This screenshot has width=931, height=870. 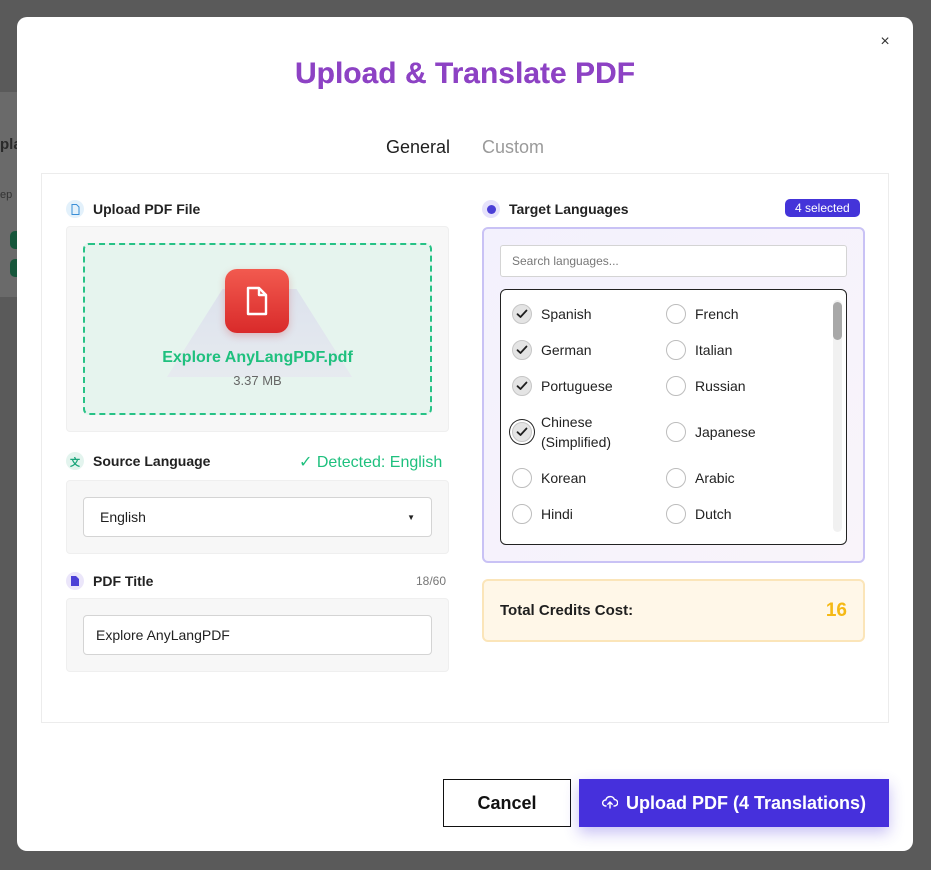 I want to click on file-name: Explore AnyLangPDF.pdf, so click(x=257, y=357).